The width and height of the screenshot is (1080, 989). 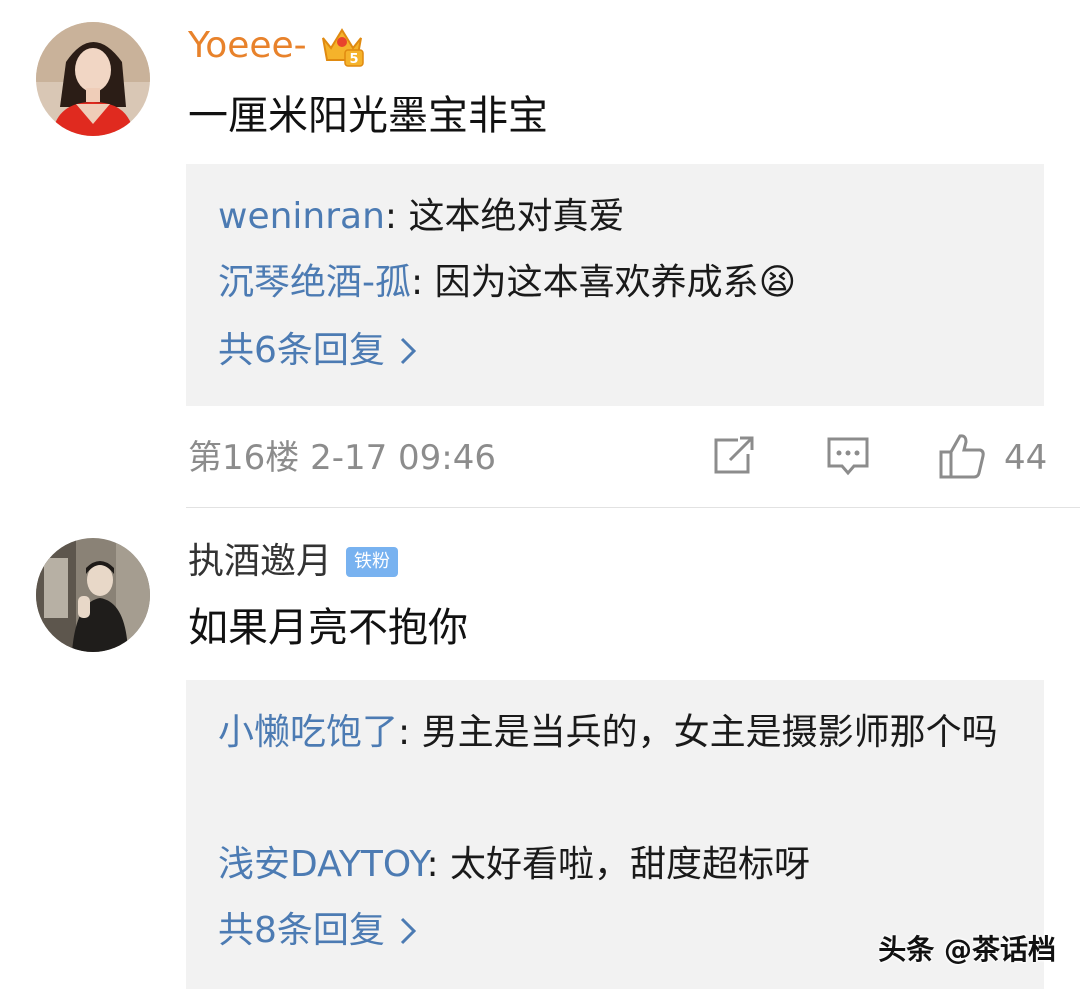 I want to click on reply-item: 浅安DAYTOY: 太好看啦，甜度超标呀, so click(x=611, y=865).